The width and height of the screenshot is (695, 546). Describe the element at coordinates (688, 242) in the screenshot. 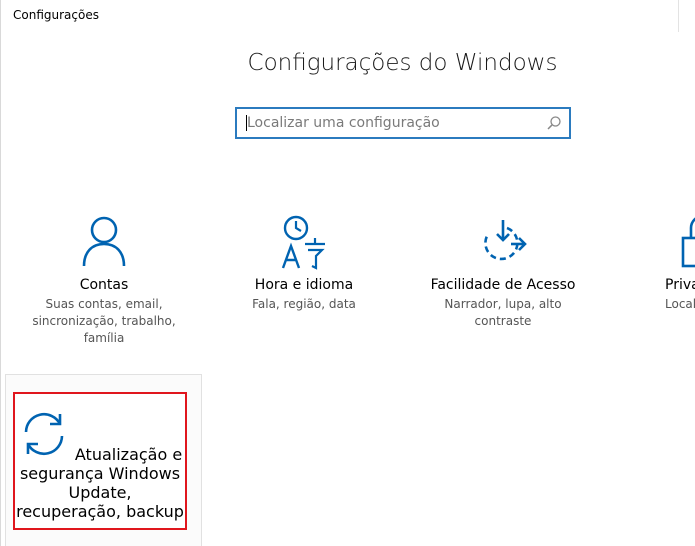

I see `lock-icon` at that location.